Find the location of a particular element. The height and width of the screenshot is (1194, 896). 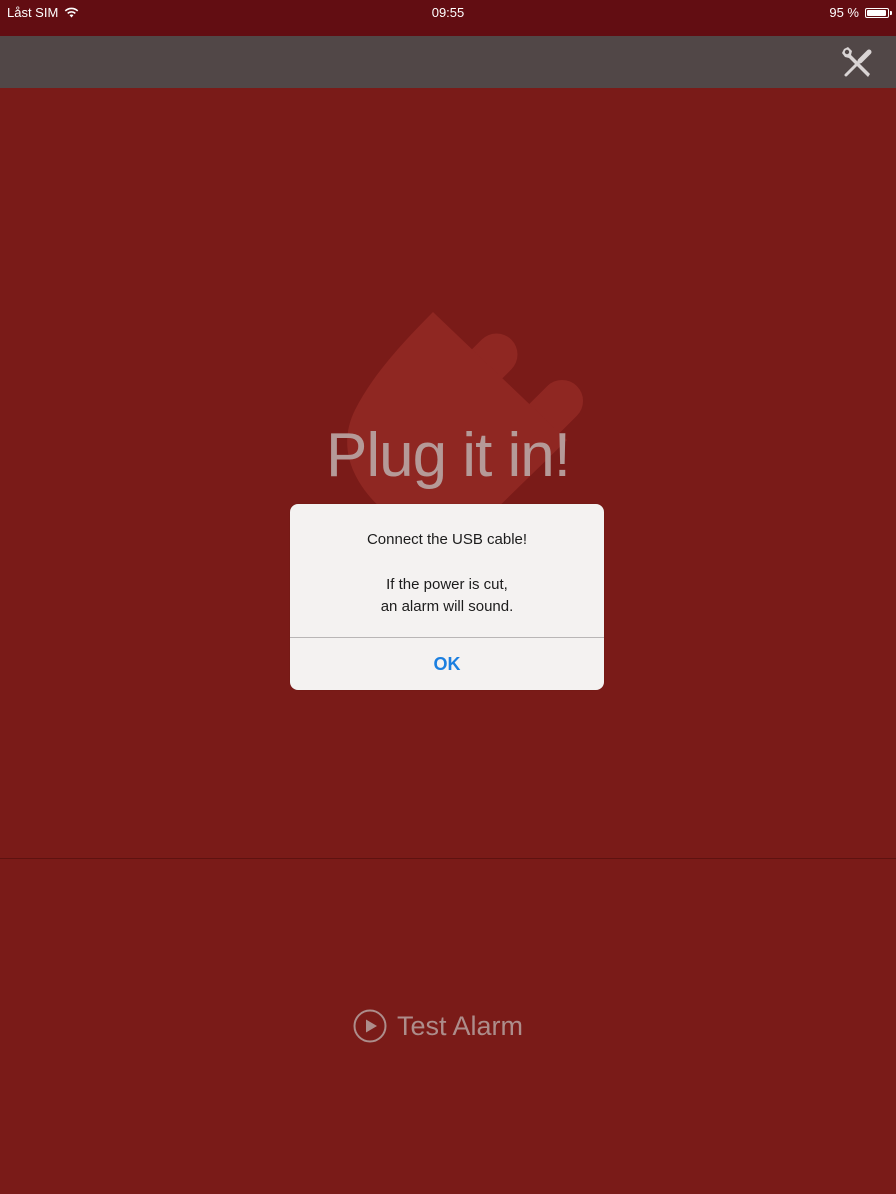

status-time: 09:55 is located at coordinates (448, 12).